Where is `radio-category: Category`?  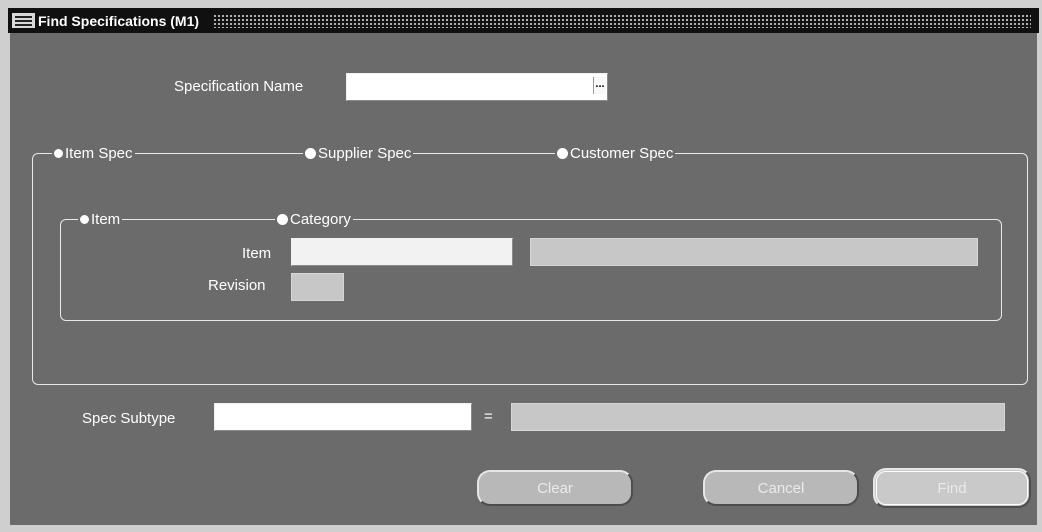 radio-category: Category is located at coordinates (314, 219).